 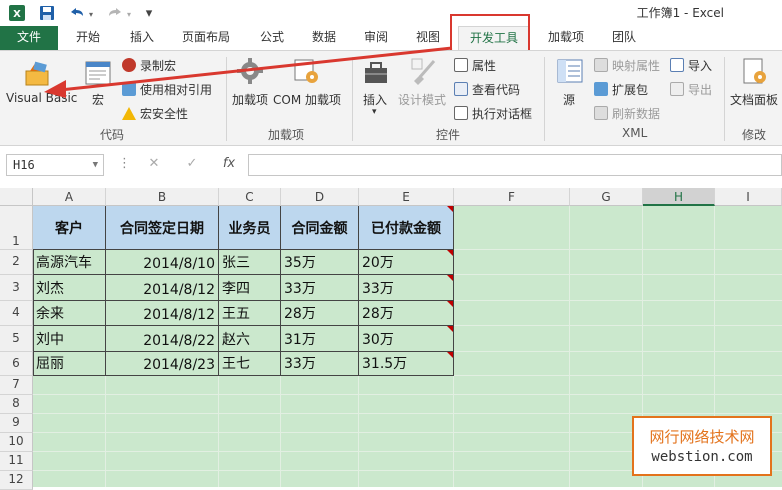 I want to click on table-cell: 30万, so click(x=406, y=339).